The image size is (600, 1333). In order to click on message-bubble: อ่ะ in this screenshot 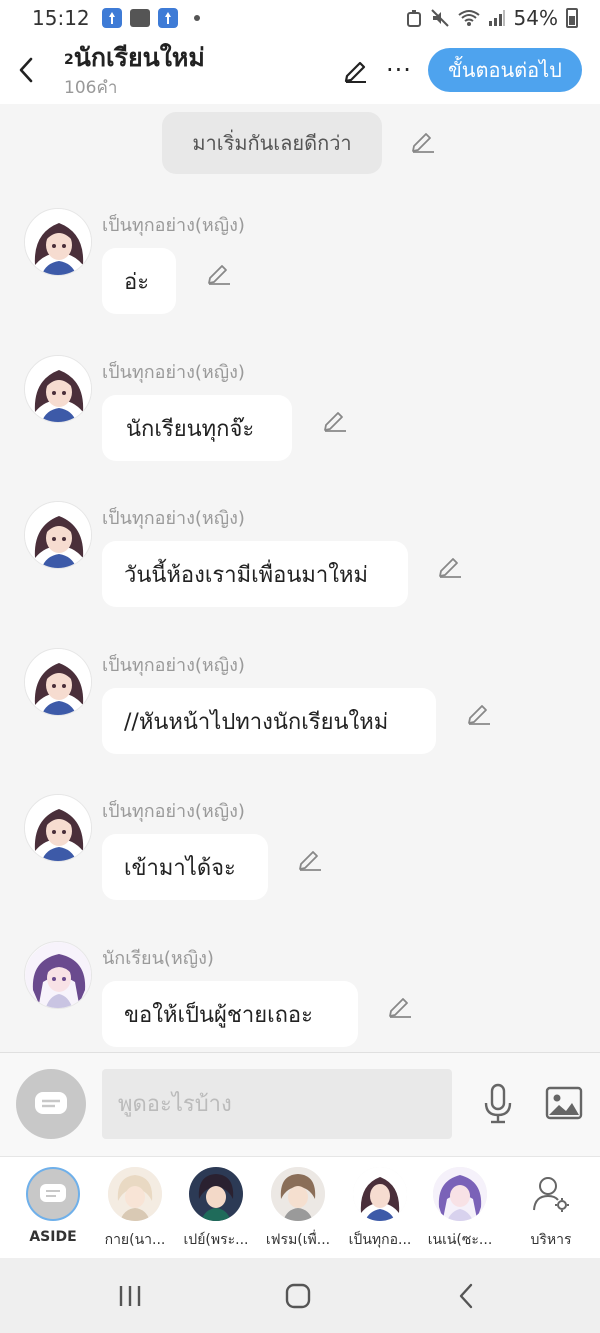, I will do `click(139, 281)`.